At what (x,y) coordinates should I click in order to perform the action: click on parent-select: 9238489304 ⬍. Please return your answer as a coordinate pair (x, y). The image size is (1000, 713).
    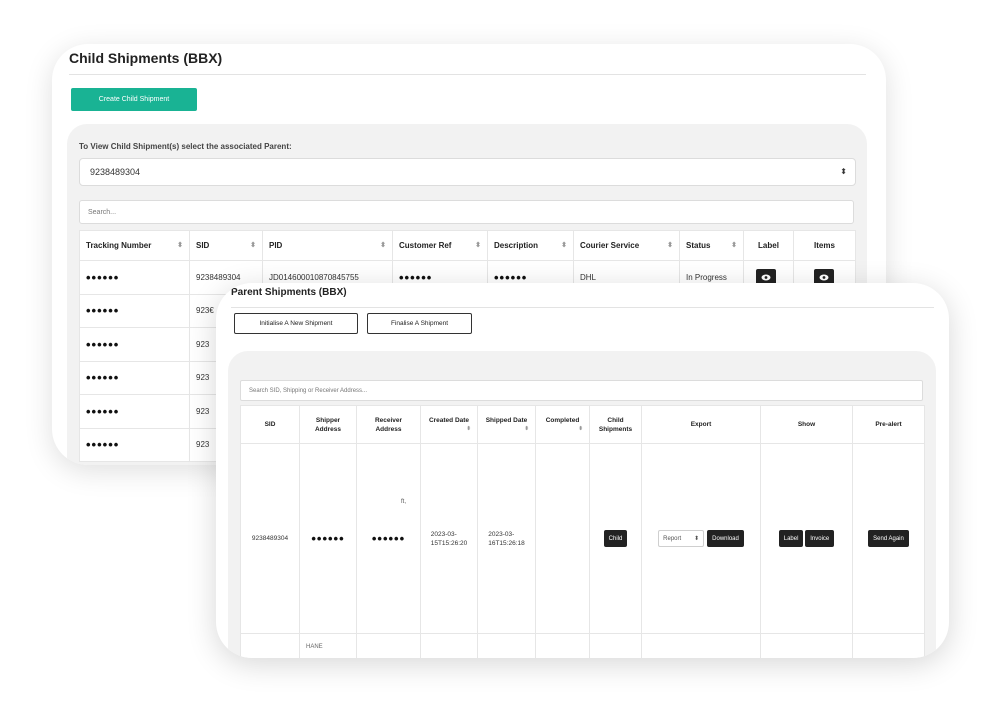
    Looking at the image, I should click on (467, 172).